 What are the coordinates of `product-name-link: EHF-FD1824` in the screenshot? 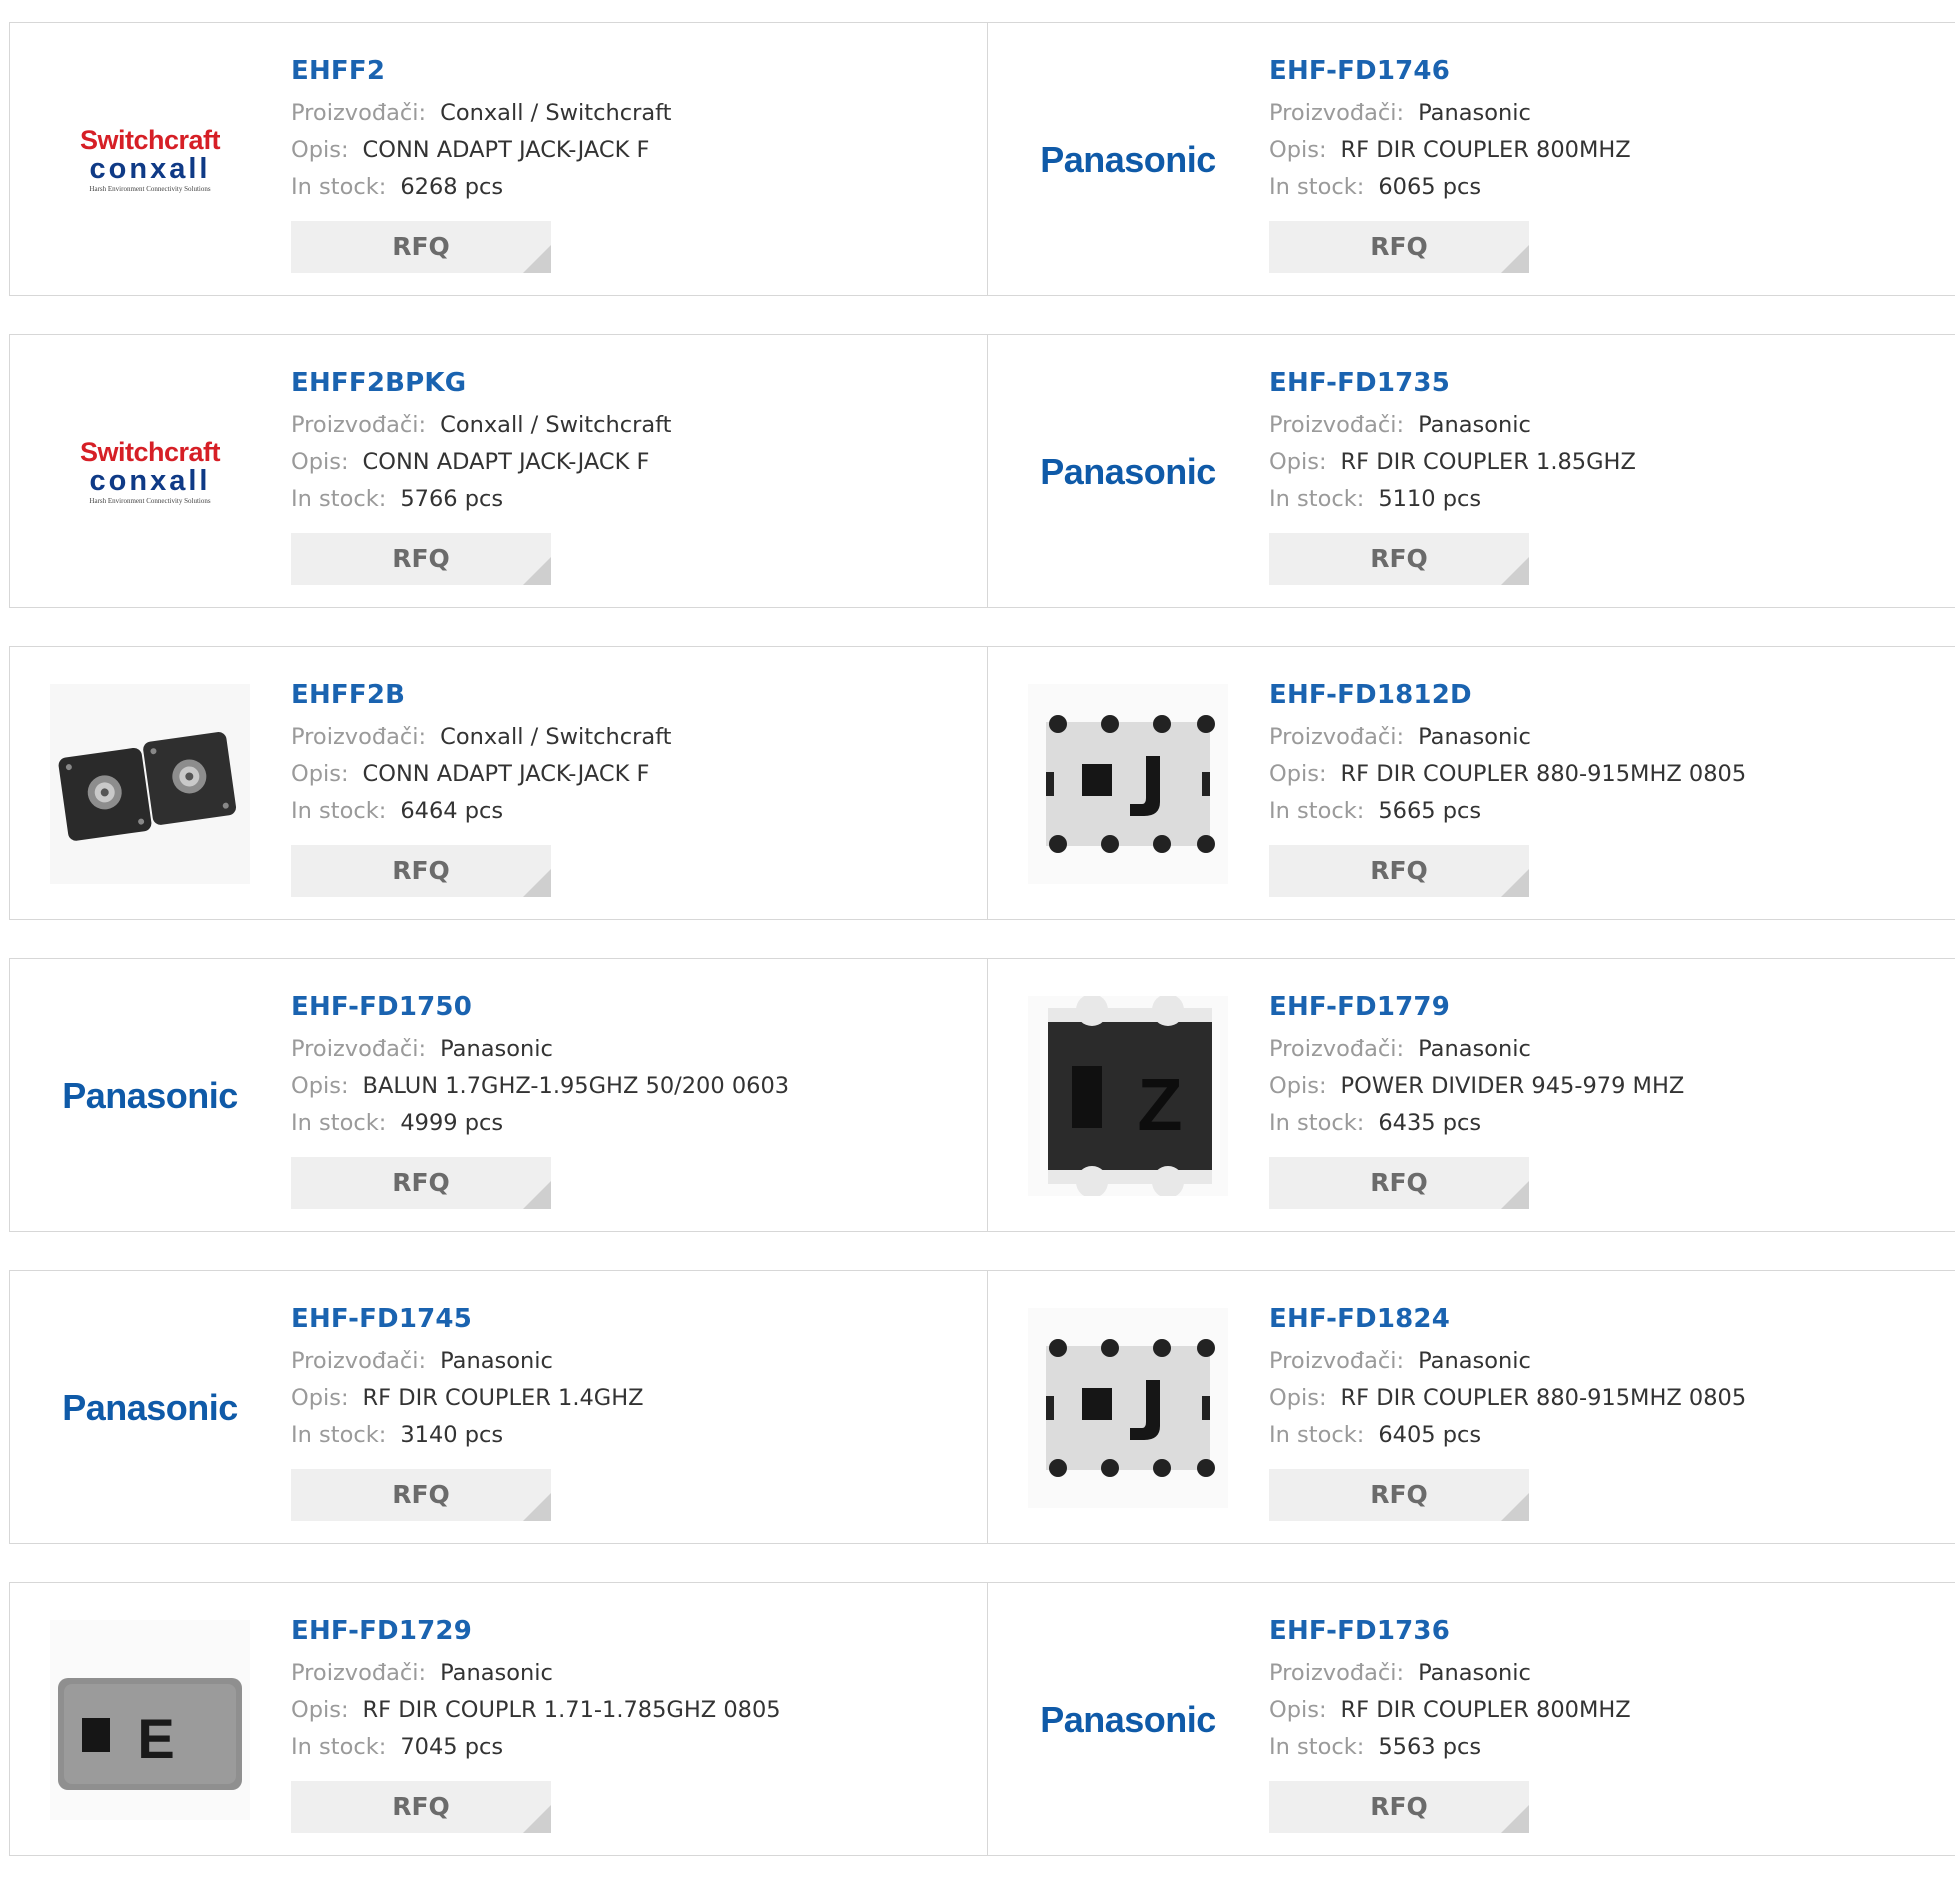 It's located at (1507, 1319).